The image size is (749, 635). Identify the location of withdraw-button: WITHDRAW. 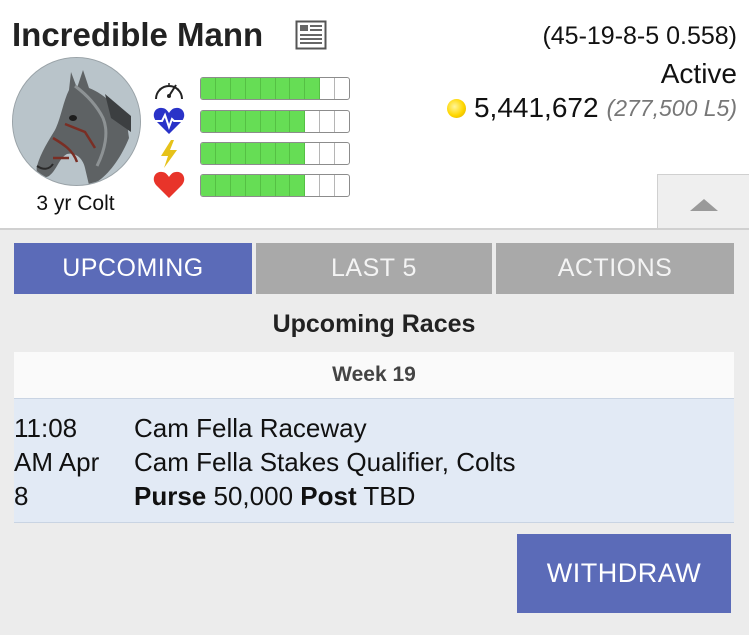
(624, 573).